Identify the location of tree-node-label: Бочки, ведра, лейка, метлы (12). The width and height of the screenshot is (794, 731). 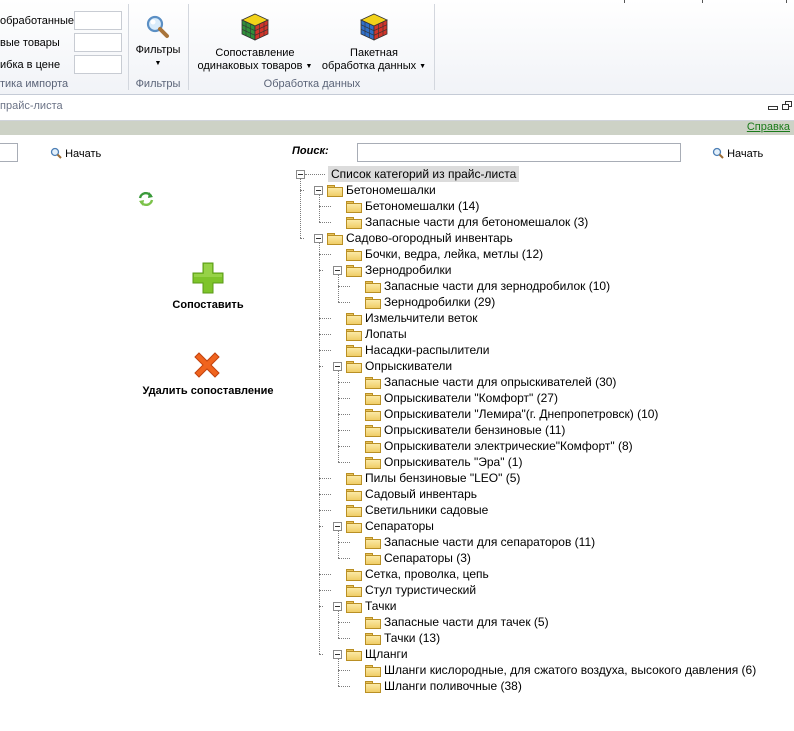
(454, 254).